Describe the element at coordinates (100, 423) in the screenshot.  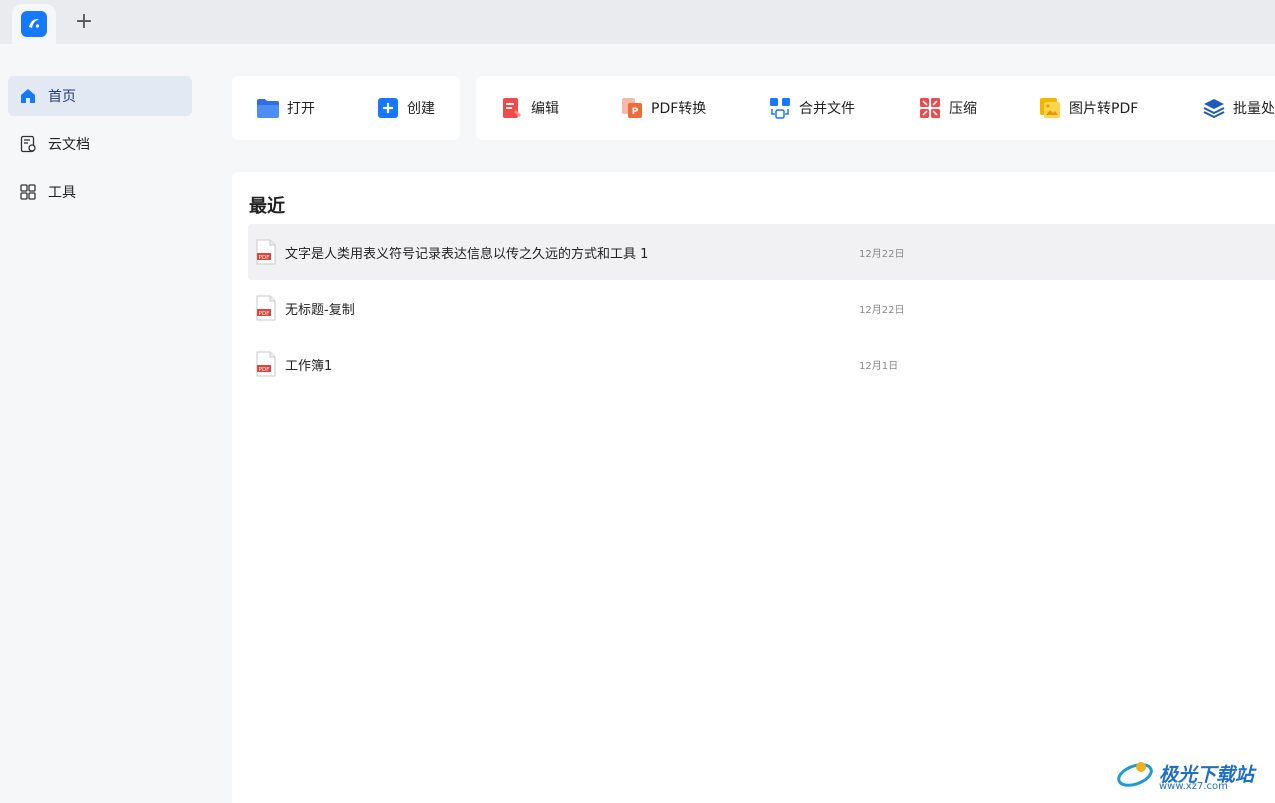
I see `sidebar: 首页 云文档 工具` at that location.